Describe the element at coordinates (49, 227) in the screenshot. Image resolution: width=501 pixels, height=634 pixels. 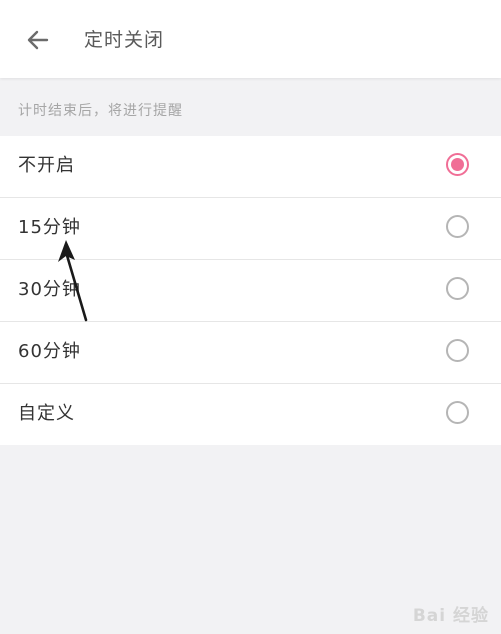
I see `option-label: 15分钟` at that location.